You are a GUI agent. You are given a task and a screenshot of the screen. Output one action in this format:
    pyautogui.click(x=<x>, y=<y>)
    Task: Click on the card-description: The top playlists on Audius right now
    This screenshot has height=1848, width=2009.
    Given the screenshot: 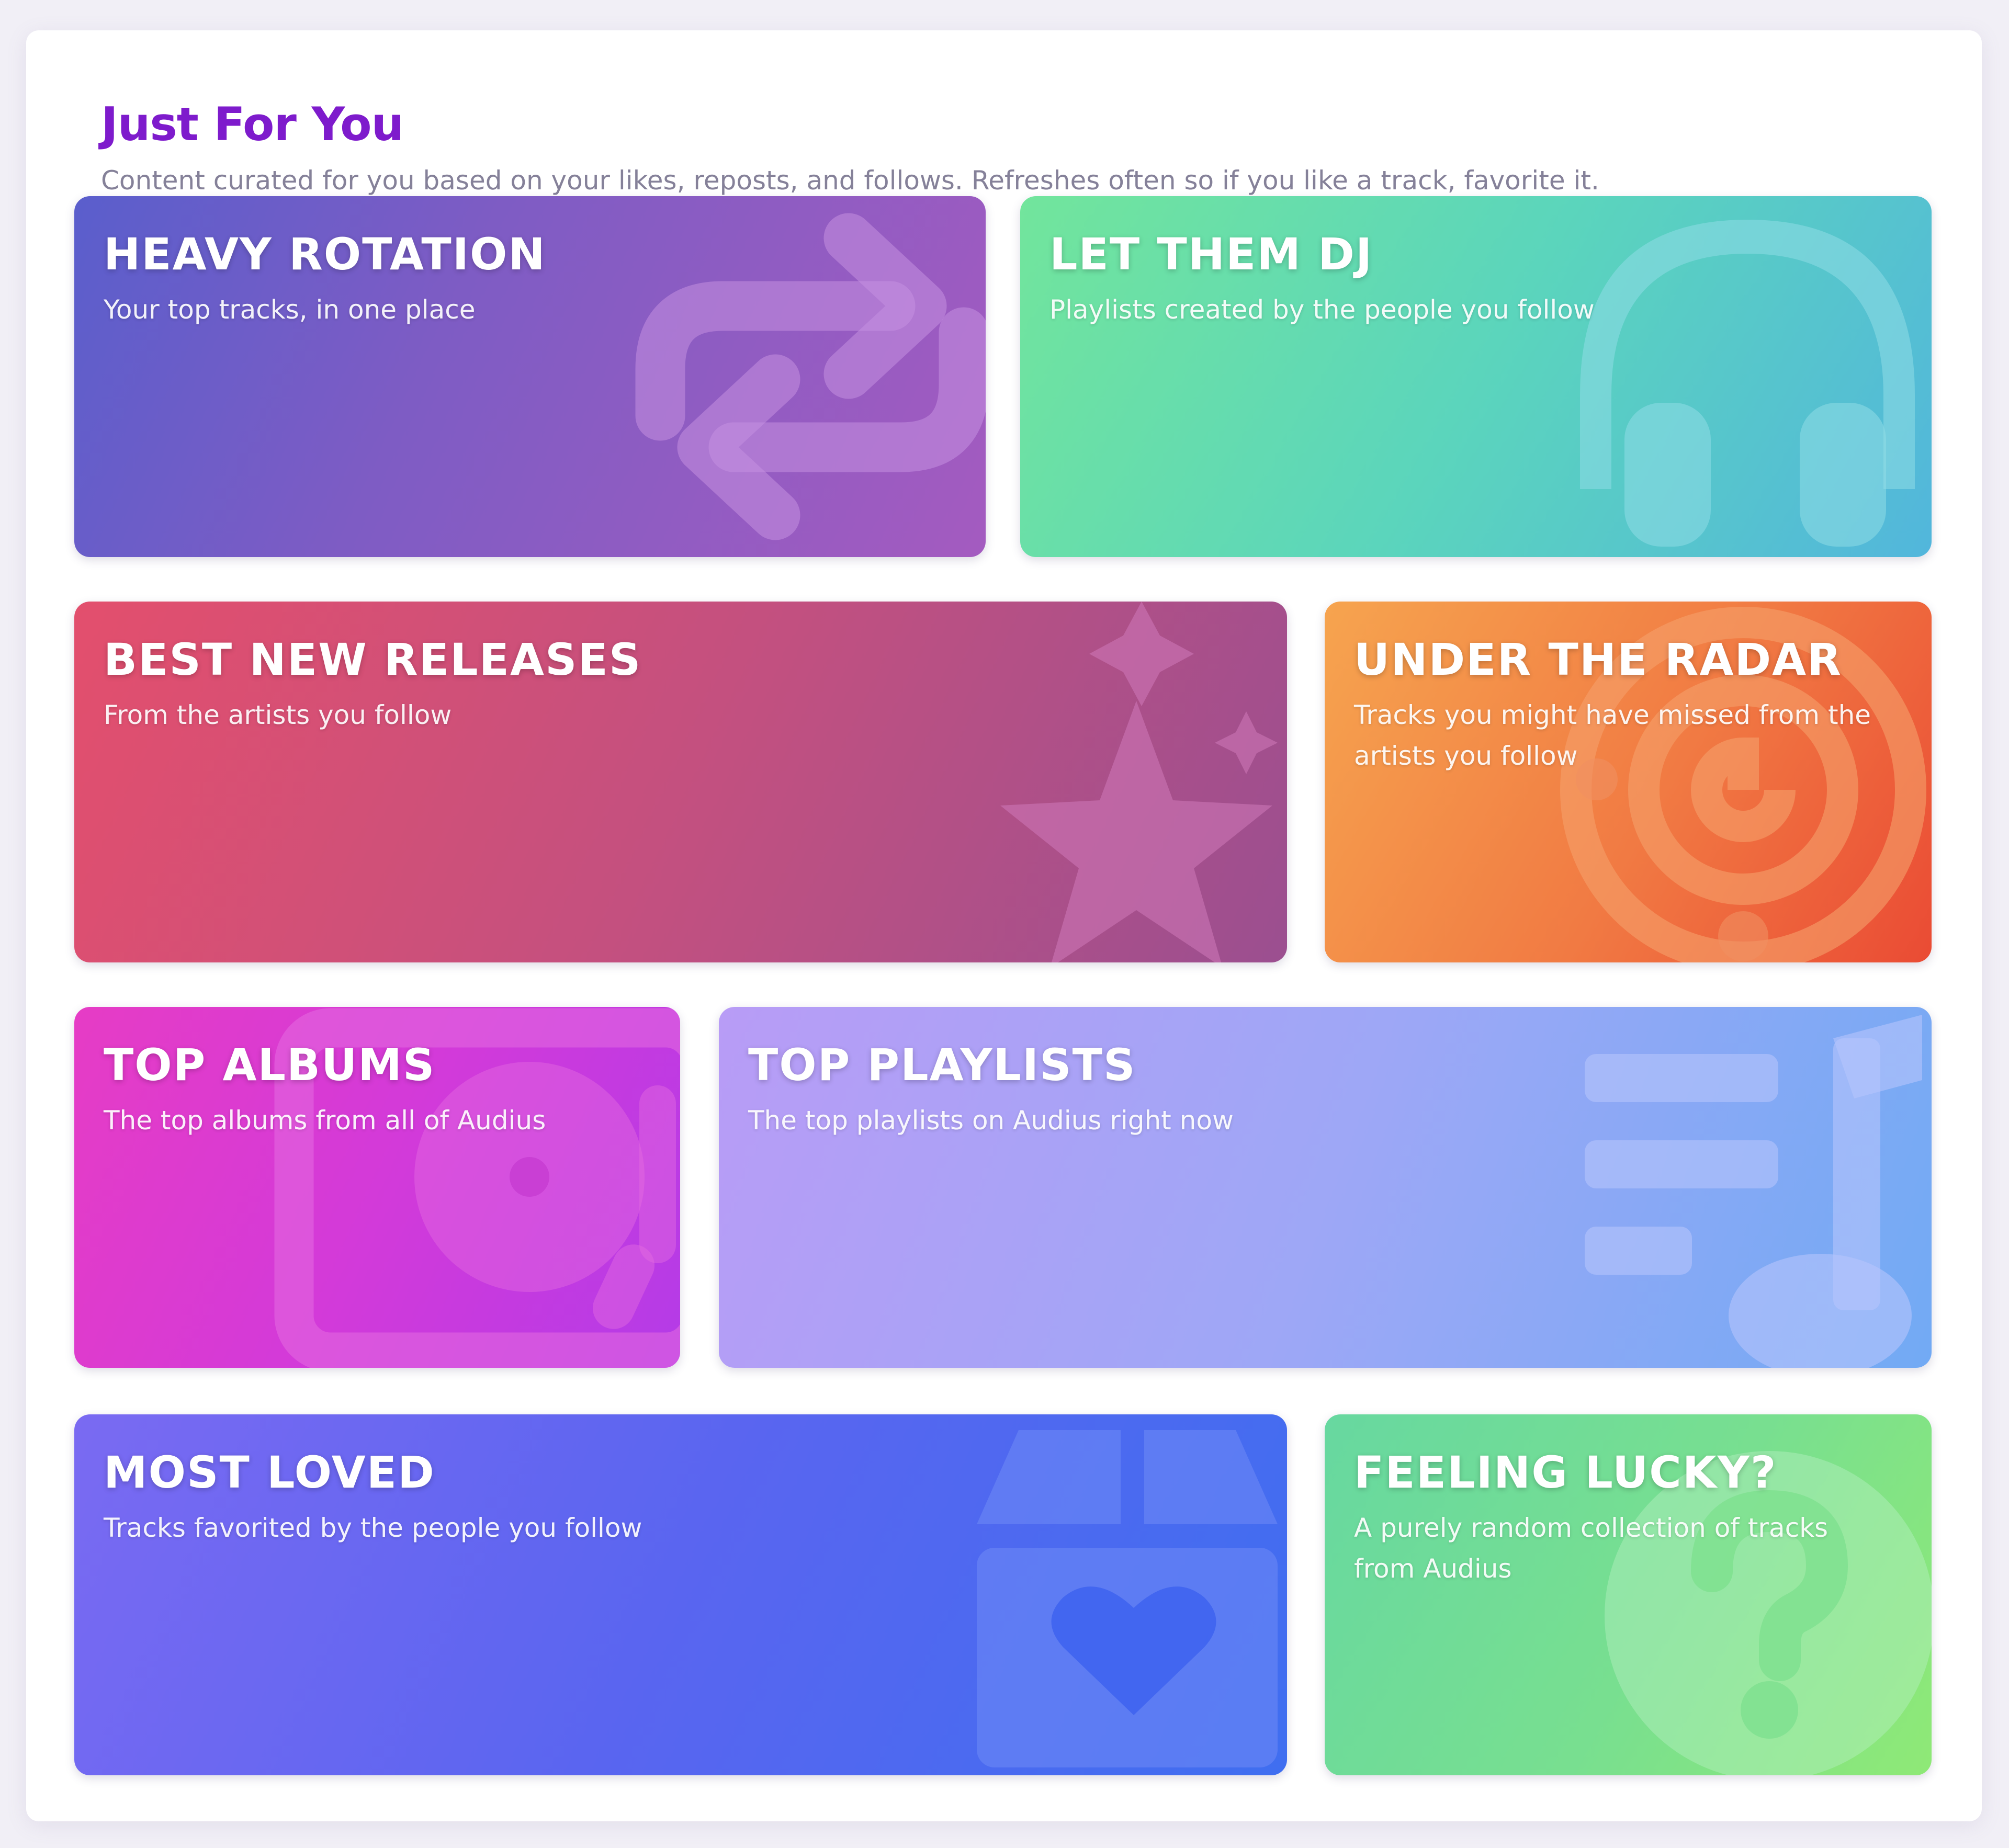 What is the action you would take?
    pyautogui.click(x=991, y=1120)
    